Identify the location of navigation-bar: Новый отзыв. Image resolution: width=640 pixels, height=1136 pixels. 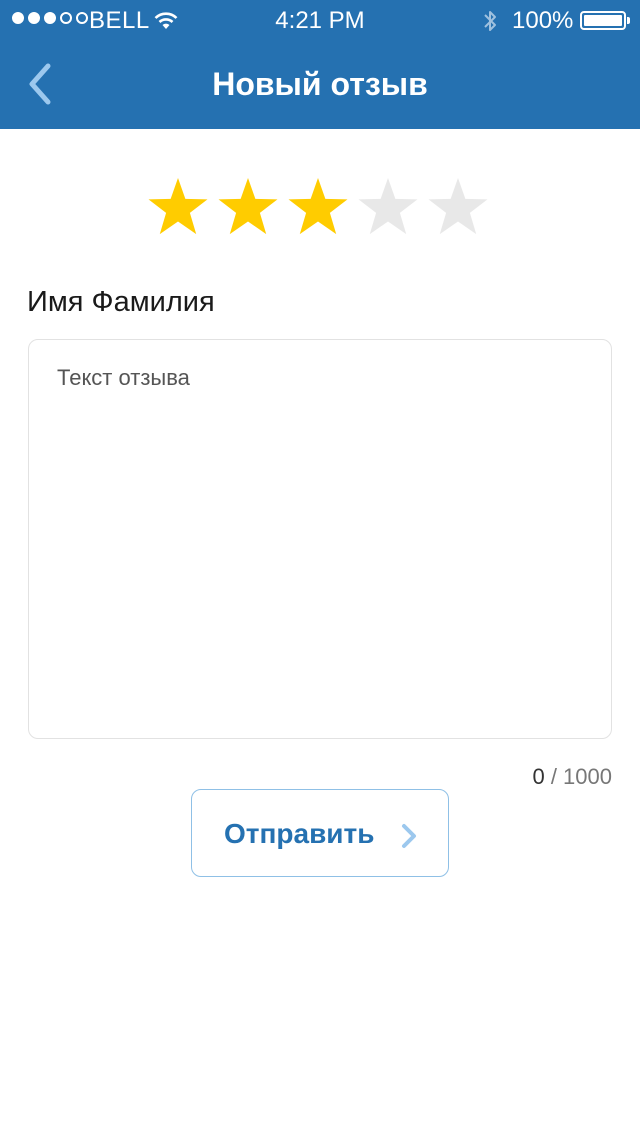
(320, 84).